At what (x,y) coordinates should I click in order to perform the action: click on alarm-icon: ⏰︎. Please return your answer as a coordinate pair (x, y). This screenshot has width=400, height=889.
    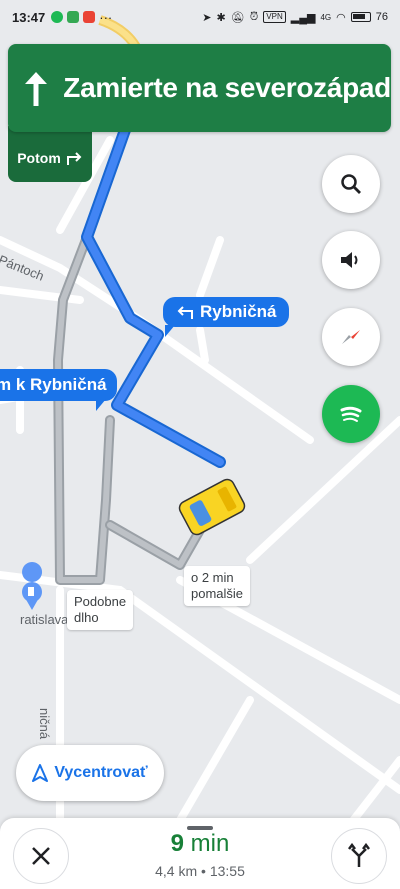
    Looking at the image, I should click on (254, 16).